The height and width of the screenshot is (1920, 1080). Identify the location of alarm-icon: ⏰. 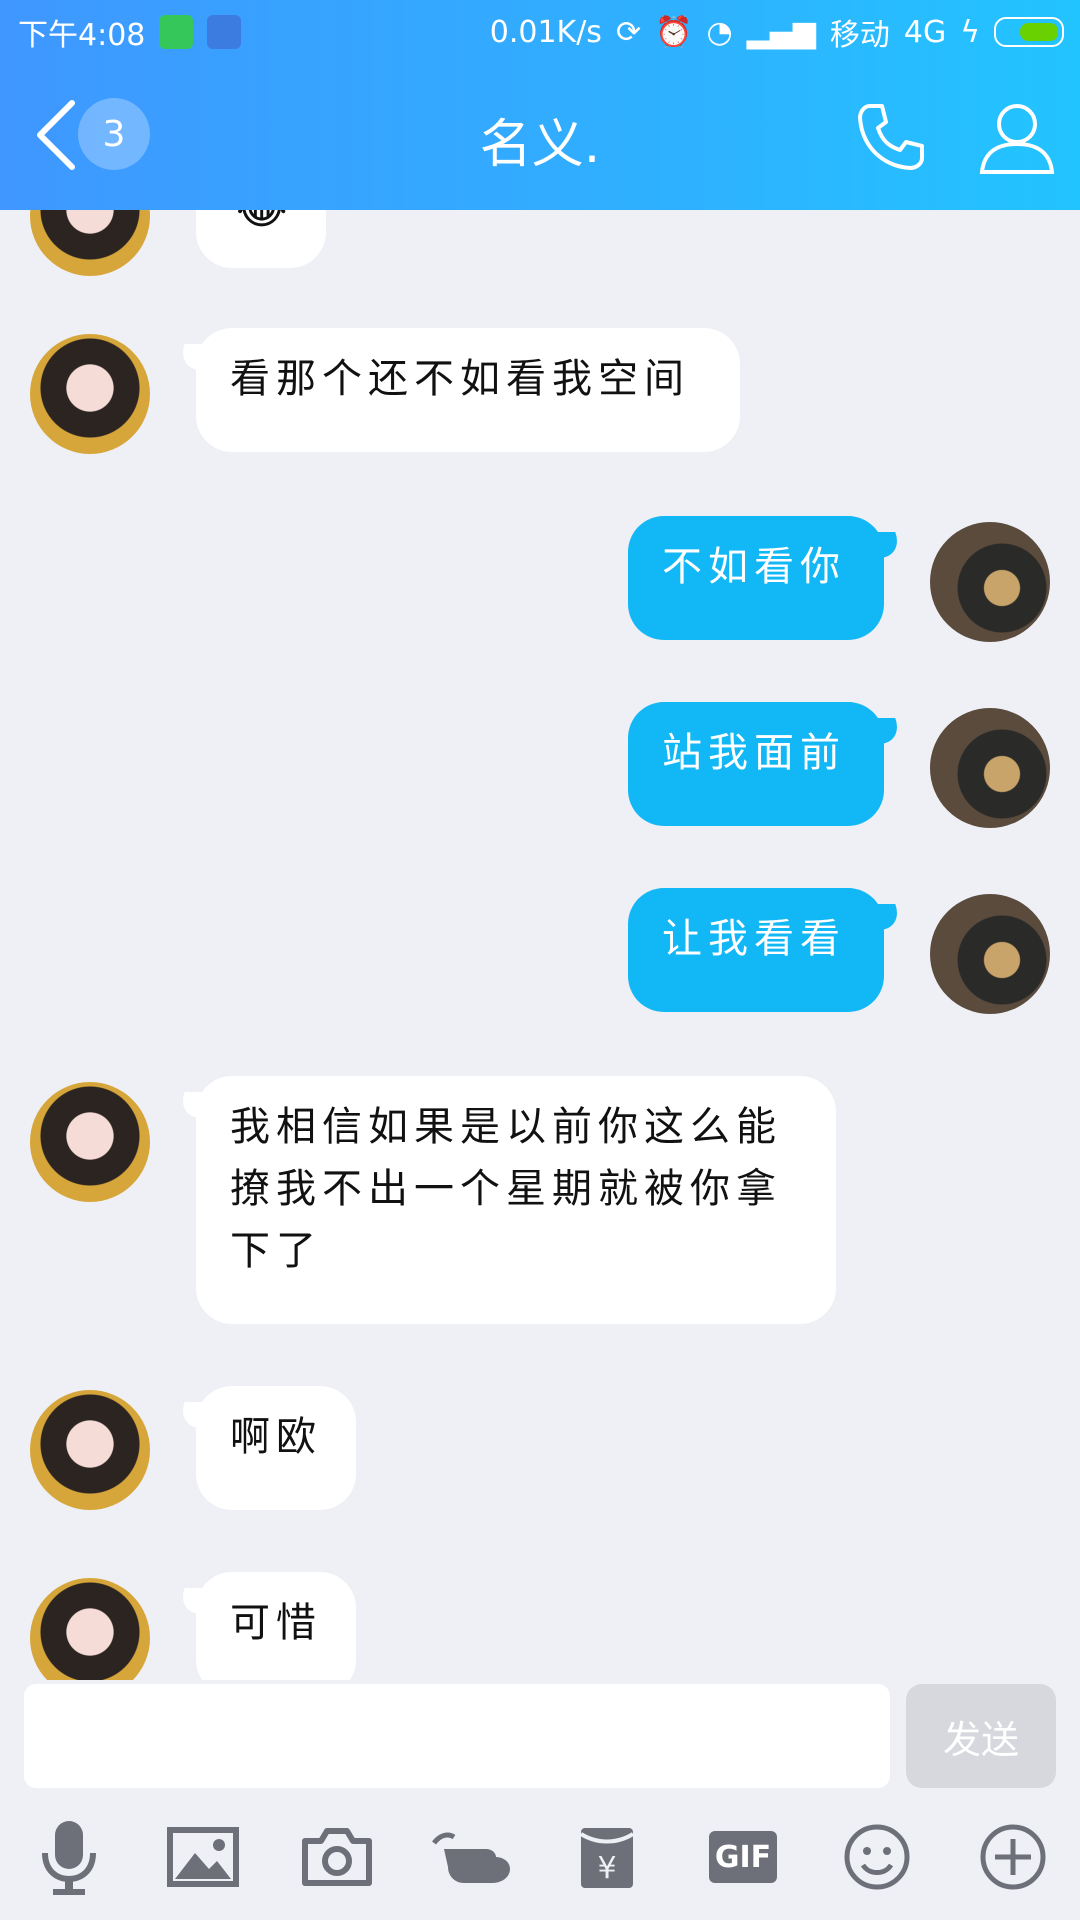
(674, 32).